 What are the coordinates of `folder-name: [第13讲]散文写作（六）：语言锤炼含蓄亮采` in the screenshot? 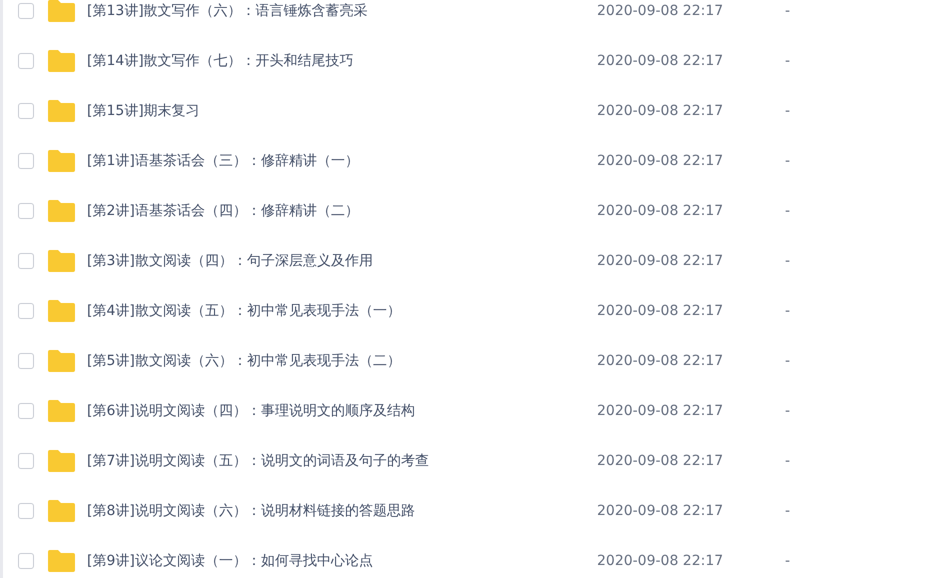 It's located at (342, 11).